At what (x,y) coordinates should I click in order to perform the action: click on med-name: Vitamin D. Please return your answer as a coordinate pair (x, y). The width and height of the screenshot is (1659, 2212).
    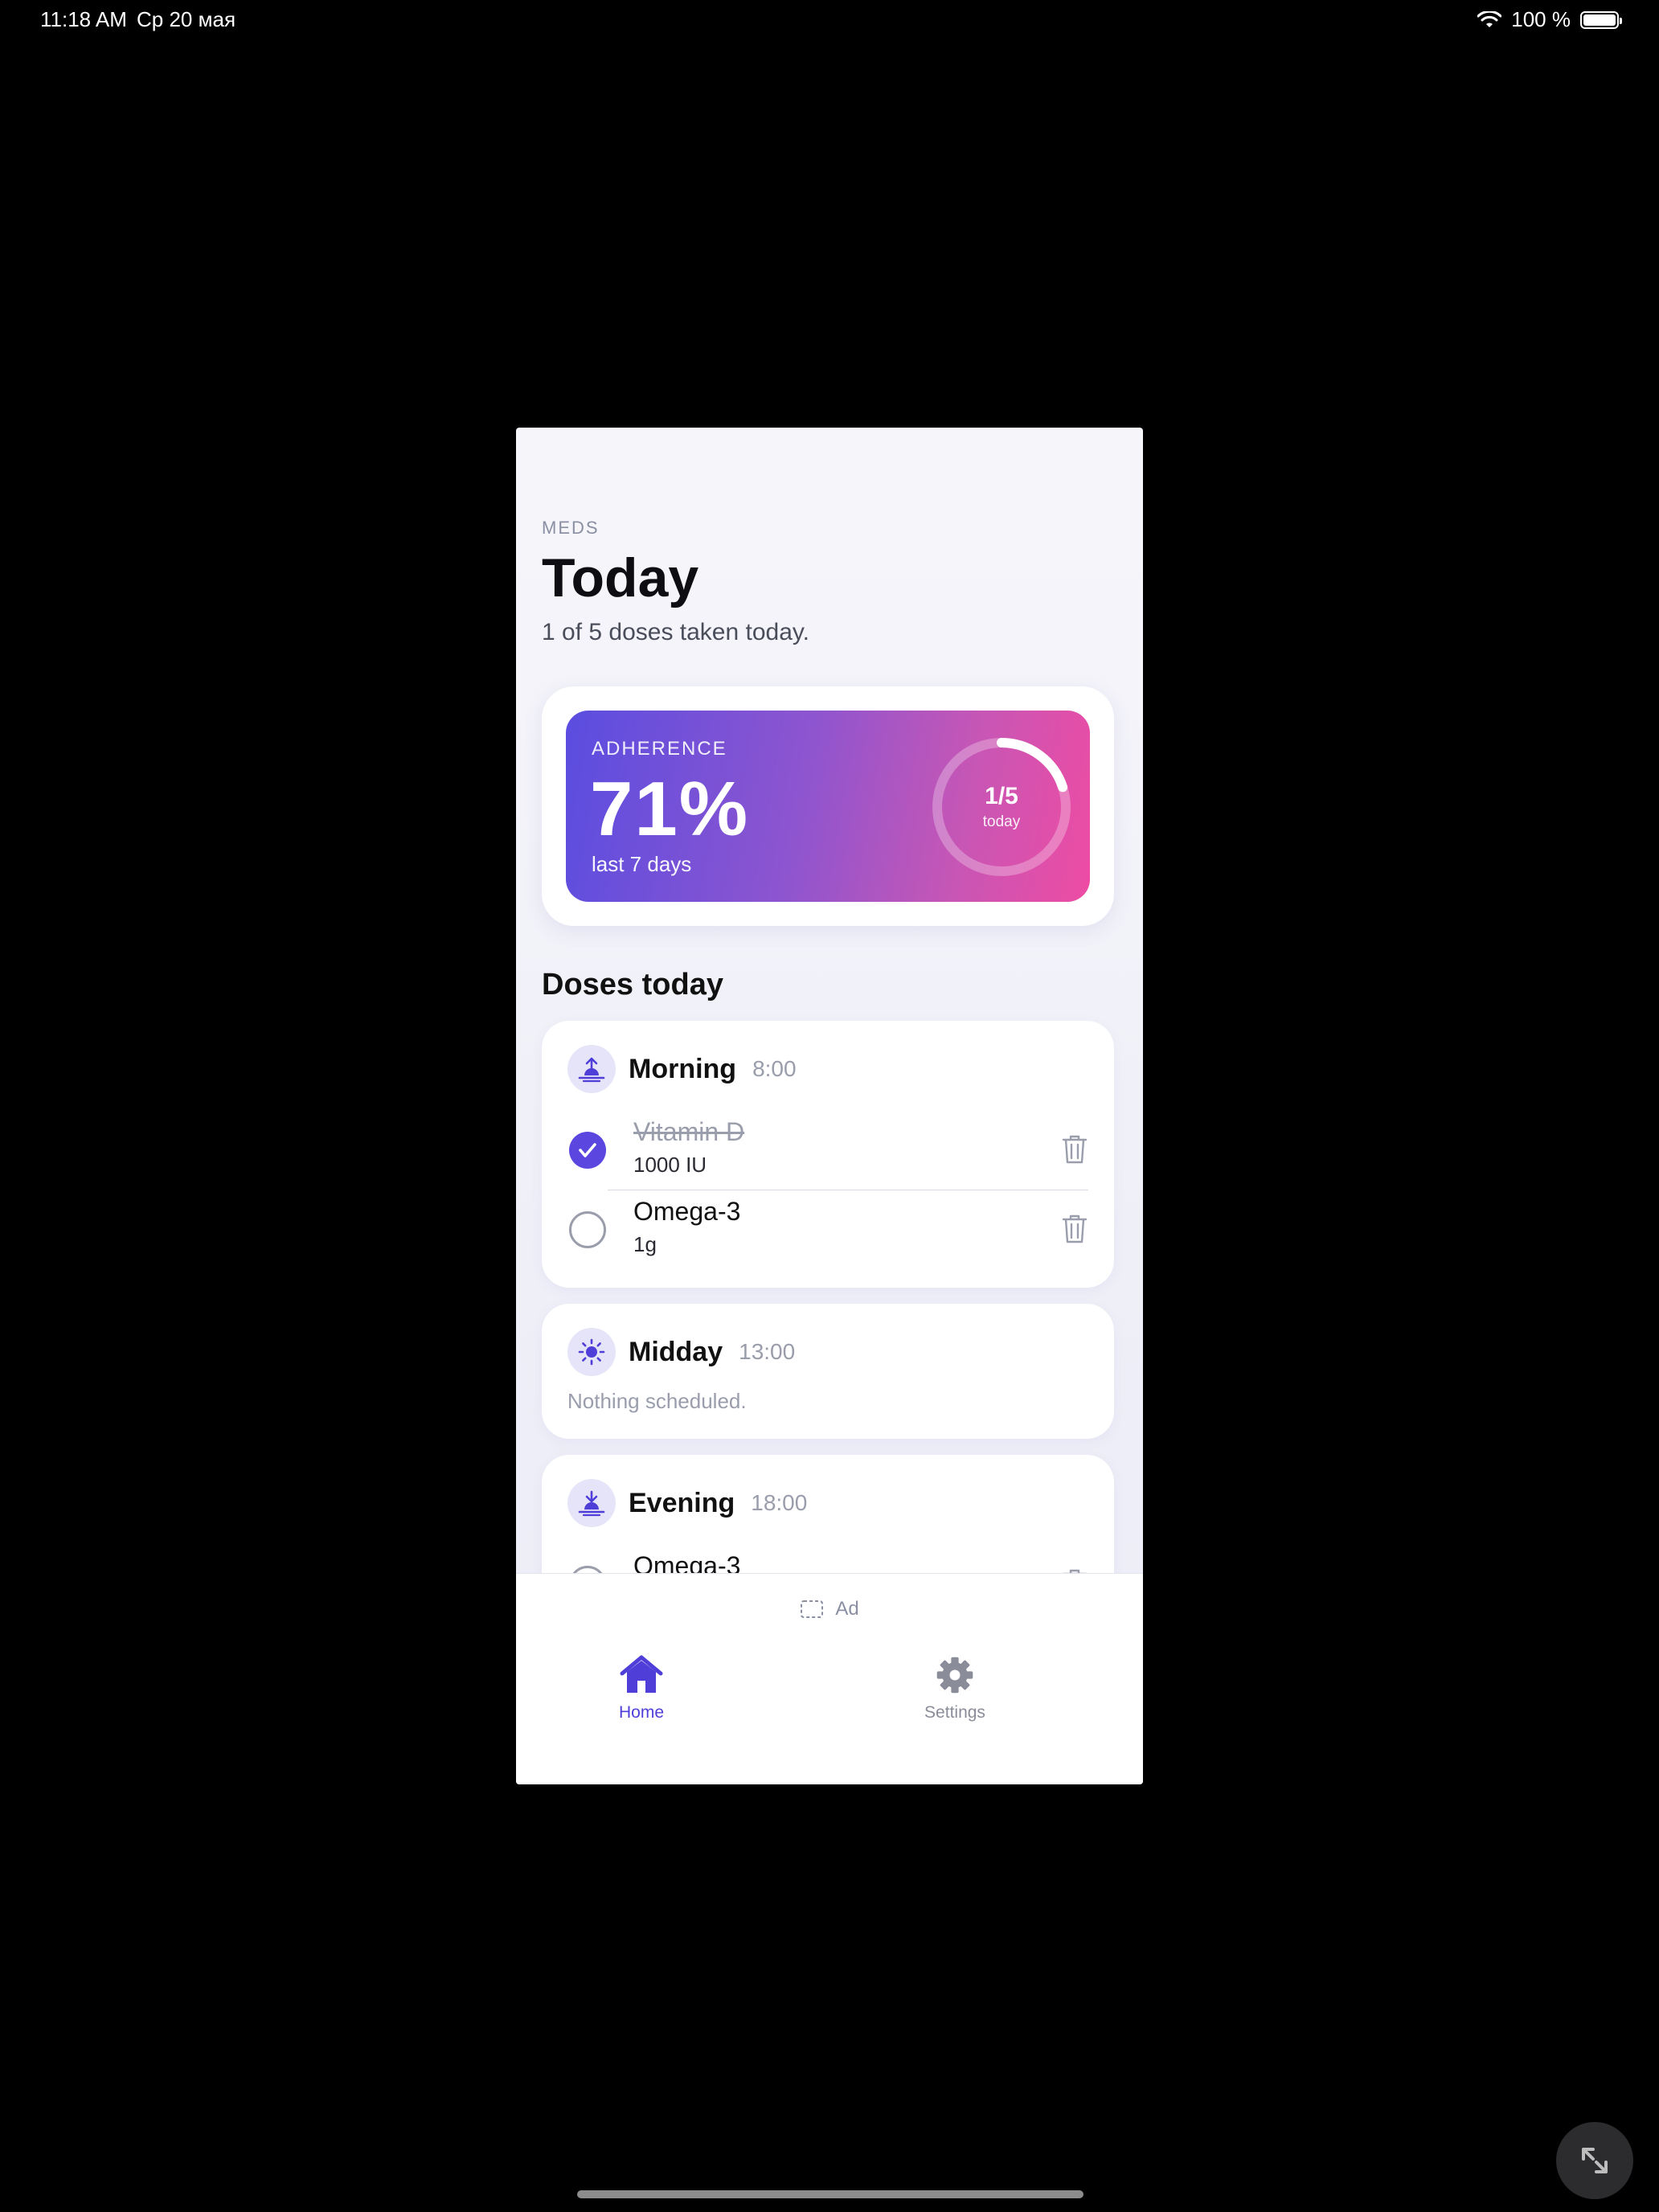
    Looking at the image, I should click on (689, 1131).